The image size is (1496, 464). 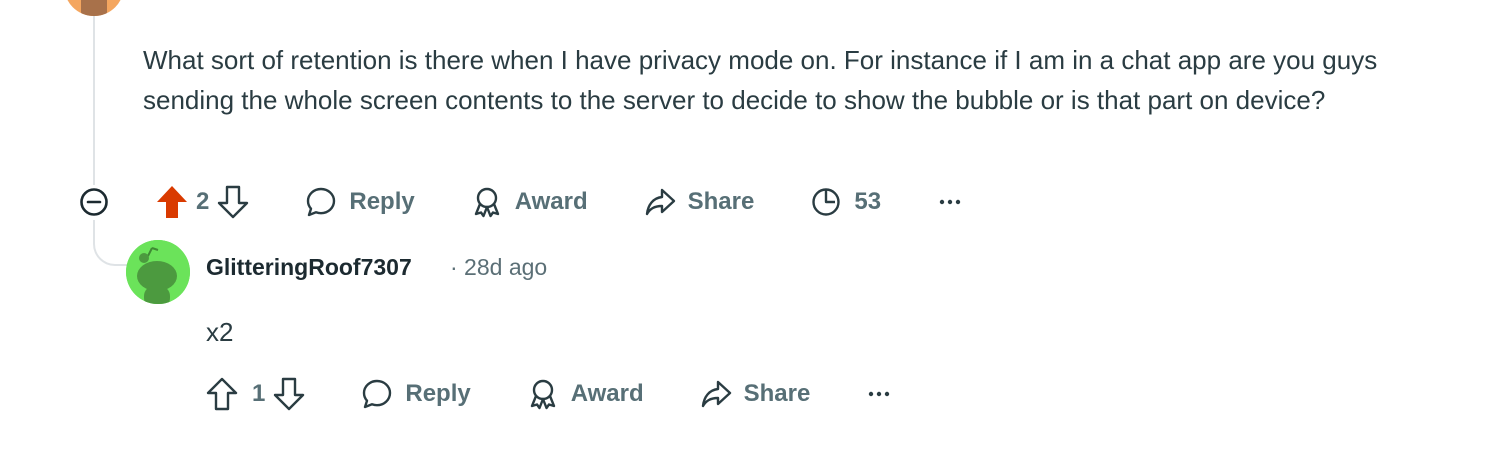 I want to click on collapse-button, so click(x=94, y=202).